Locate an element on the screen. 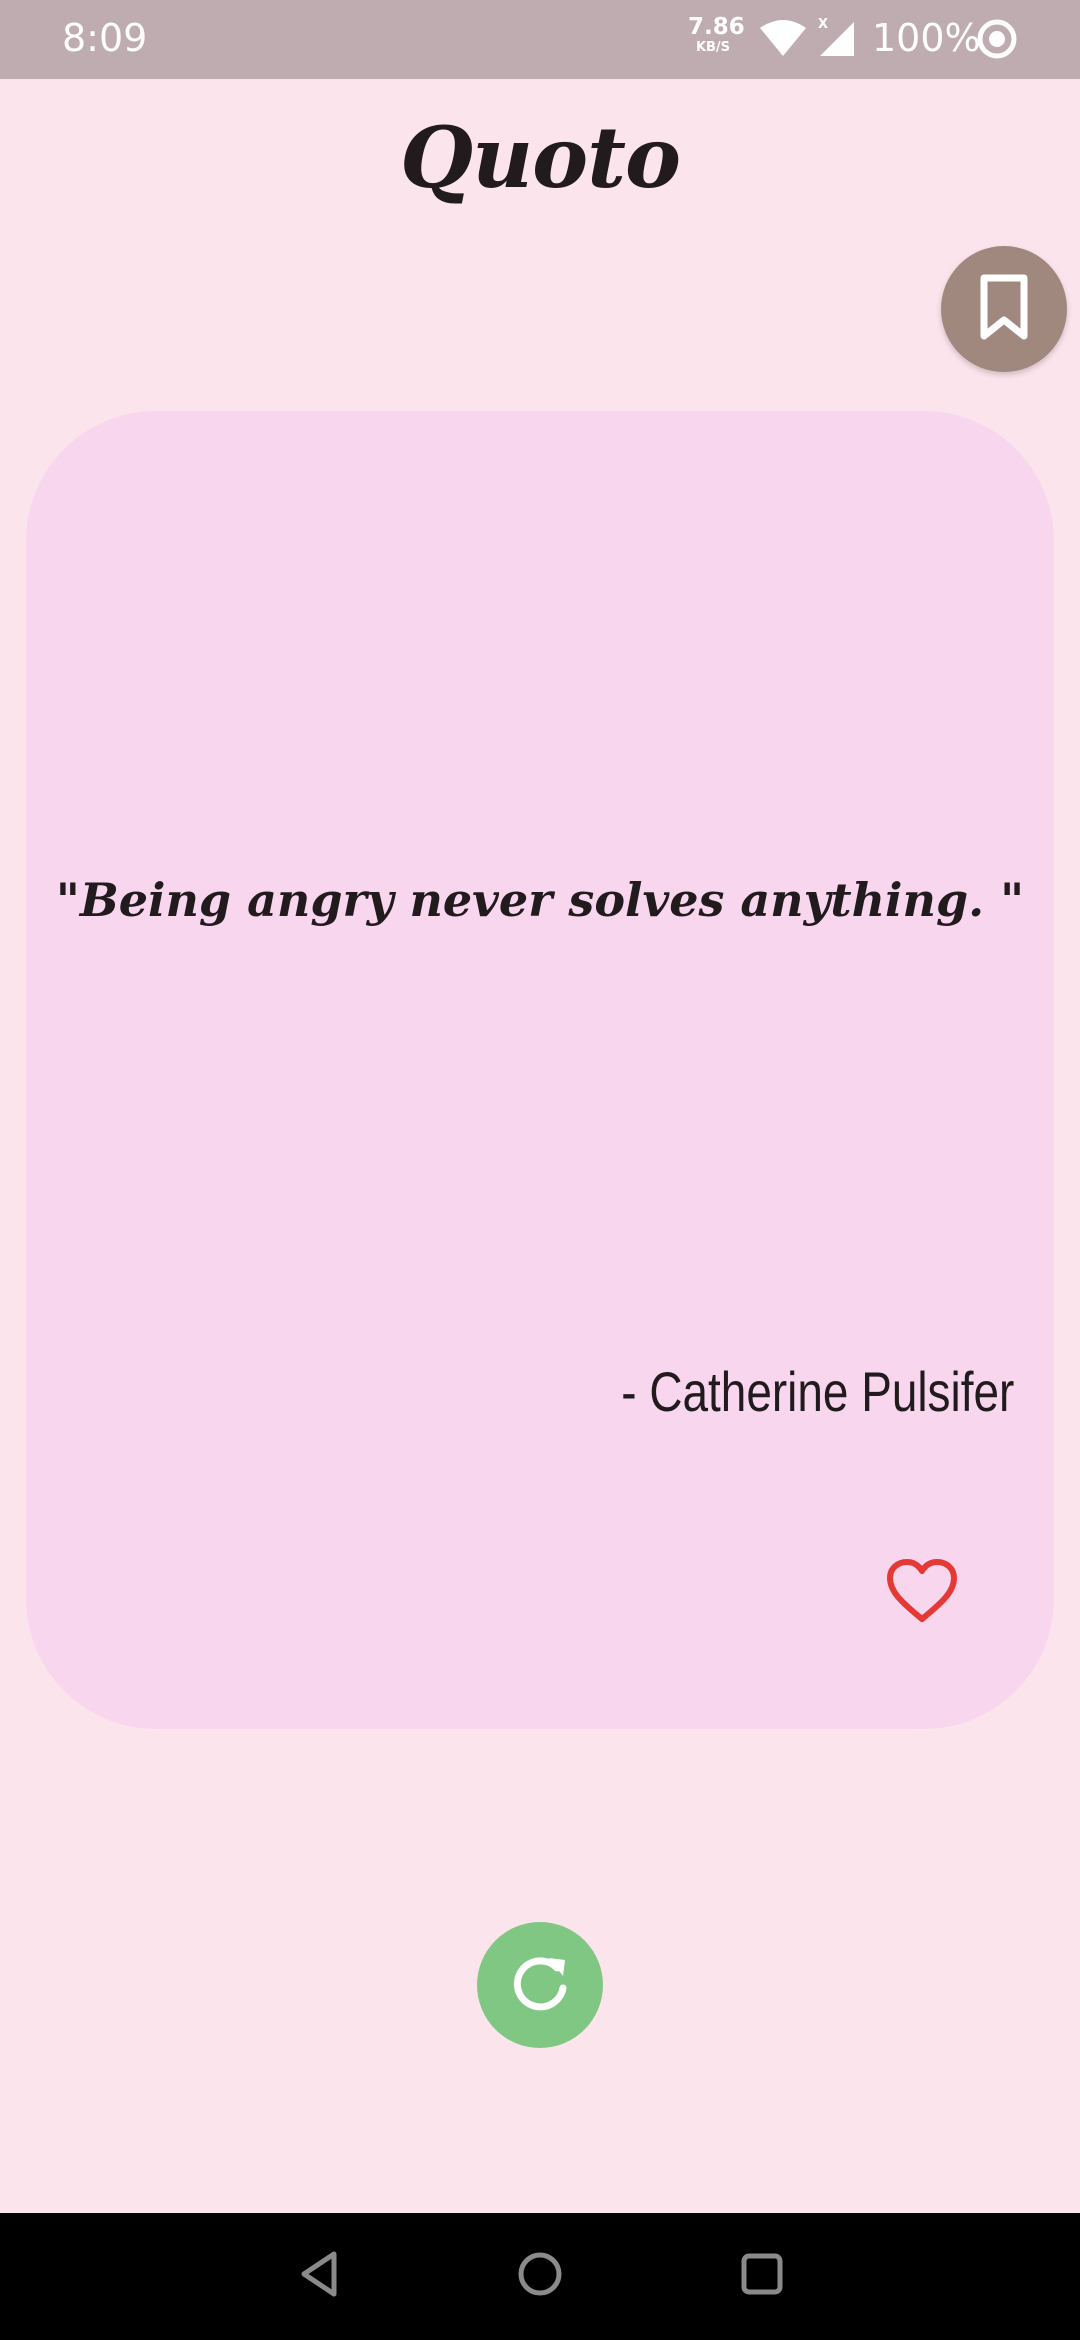 This screenshot has height=2340, width=1080. back-button is located at coordinates (320, 2276).